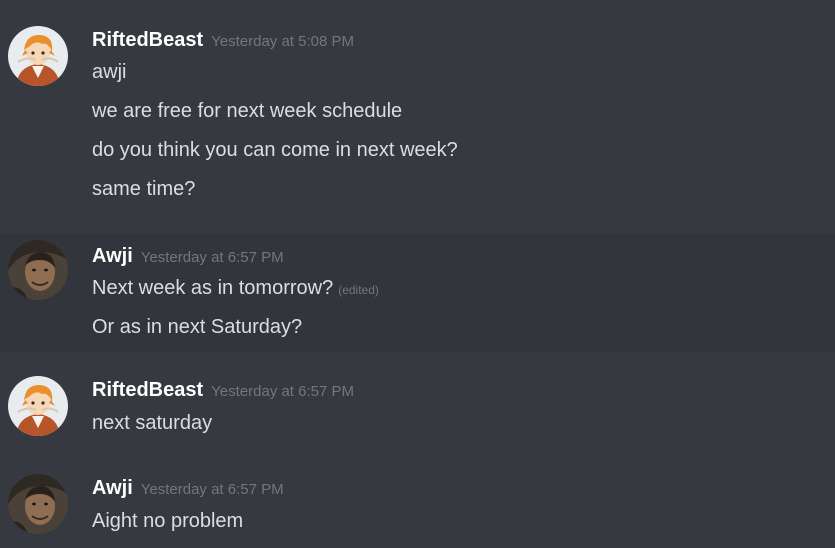 The height and width of the screenshot is (548, 835). I want to click on message-text: we are free for next week schedule, so click(247, 111).